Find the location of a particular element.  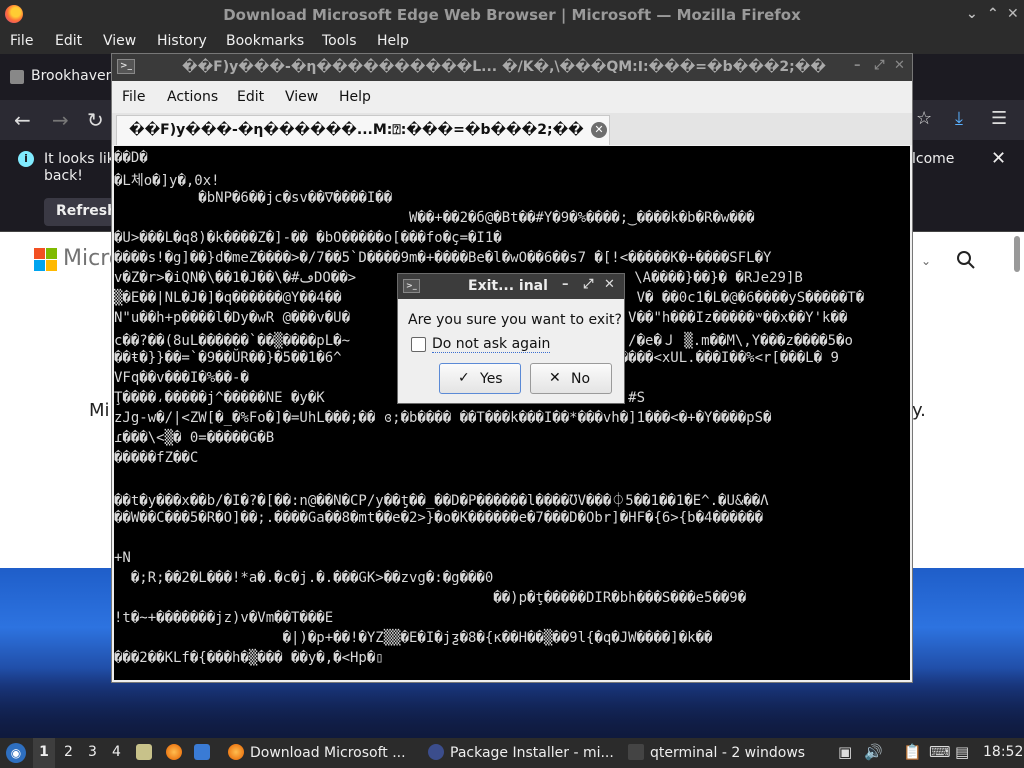

browser-tab-label: Brookhaven is located at coordinates (73, 76).